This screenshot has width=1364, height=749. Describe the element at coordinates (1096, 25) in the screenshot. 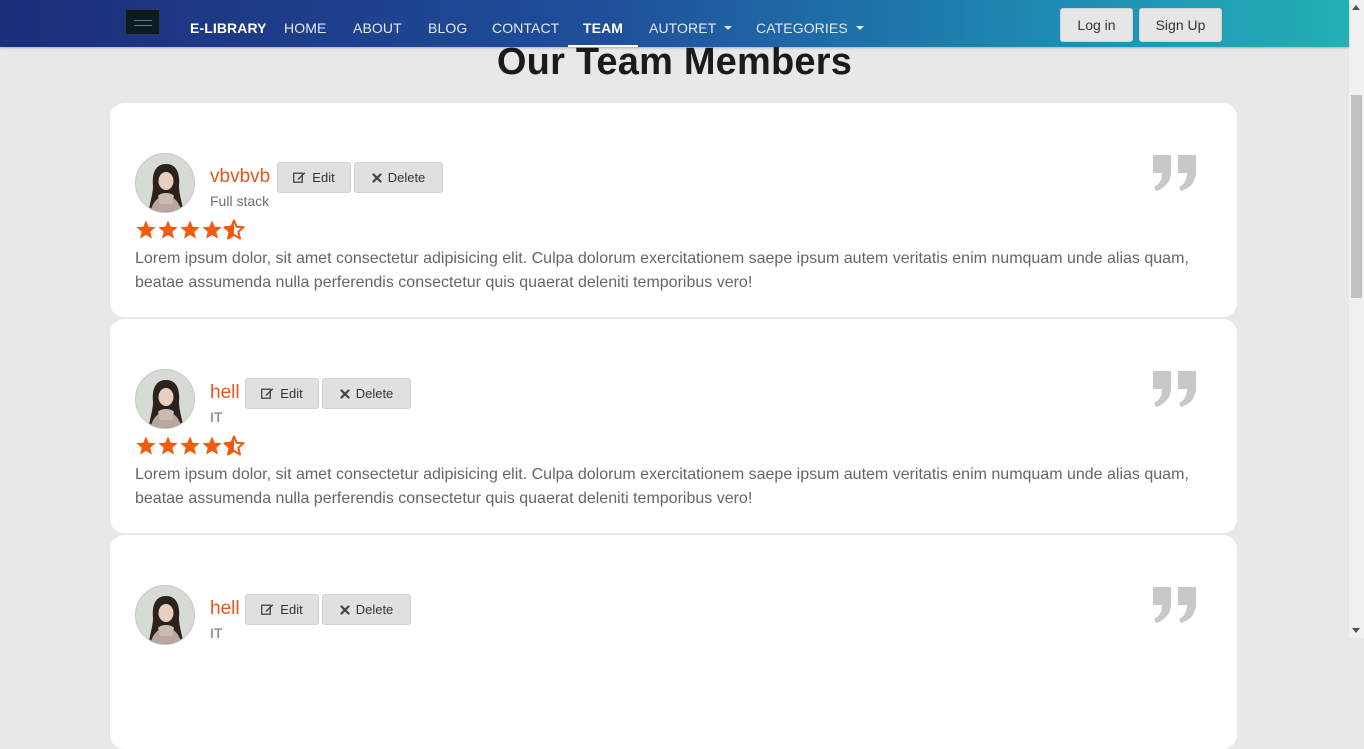

I see `login-button: Log in` at that location.